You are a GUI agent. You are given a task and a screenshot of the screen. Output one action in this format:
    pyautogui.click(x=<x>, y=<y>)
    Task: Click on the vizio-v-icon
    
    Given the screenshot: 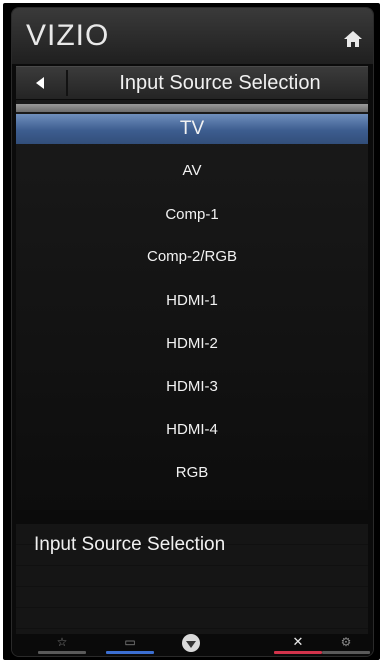 What is the action you would take?
    pyautogui.click(x=191, y=643)
    